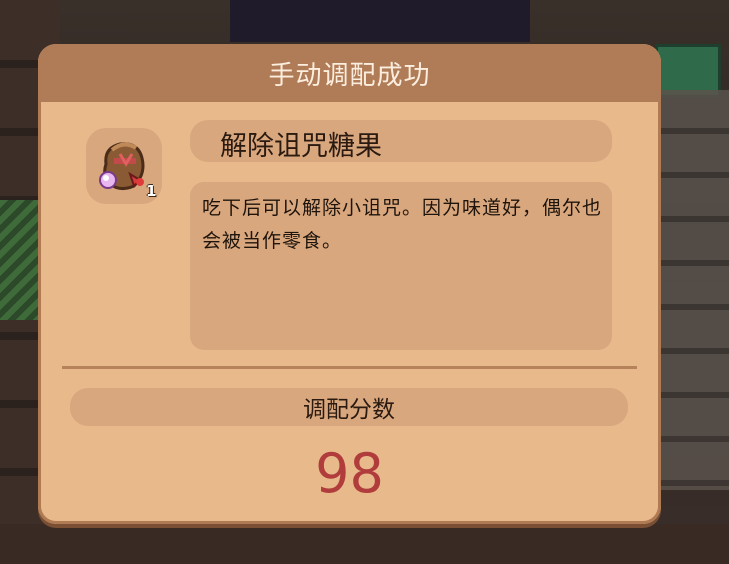 This screenshot has height=564, width=729. What do you see at coordinates (20, 260) in the screenshot?
I see `background-plant` at bounding box center [20, 260].